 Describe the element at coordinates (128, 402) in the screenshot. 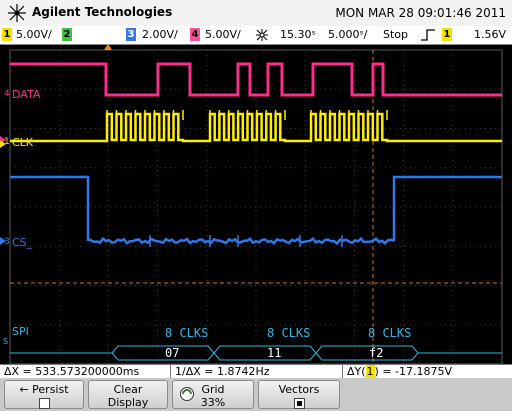

I see `display-label: Display` at that location.